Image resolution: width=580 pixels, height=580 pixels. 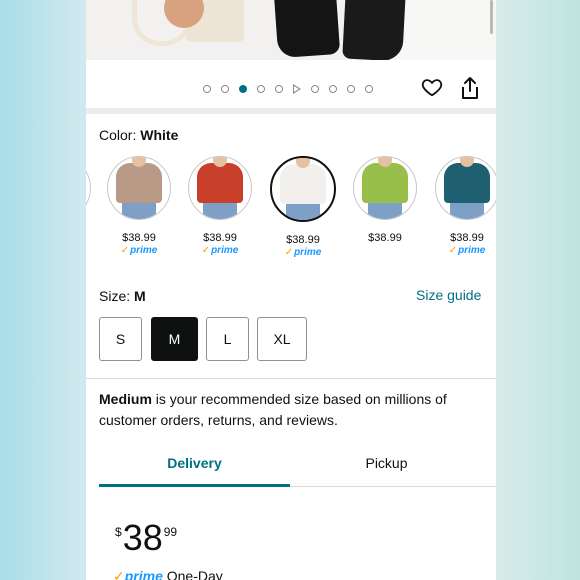 I want to click on color-swatch-white: $38.99 ✓prime, so click(x=303, y=207).